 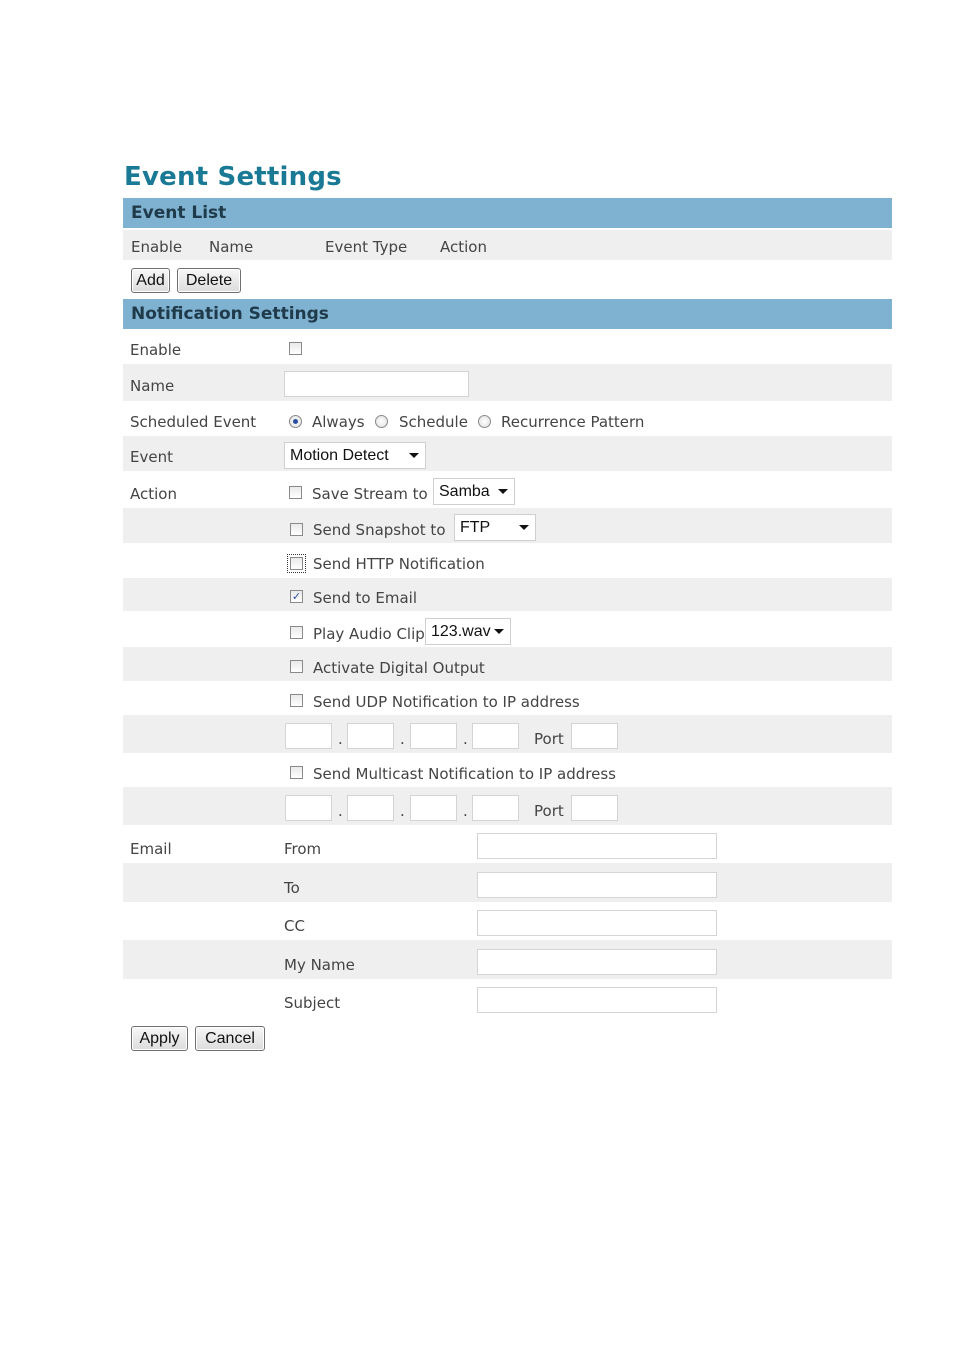 I want to click on event-select-value: Motion Detect, so click(x=339, y=455).